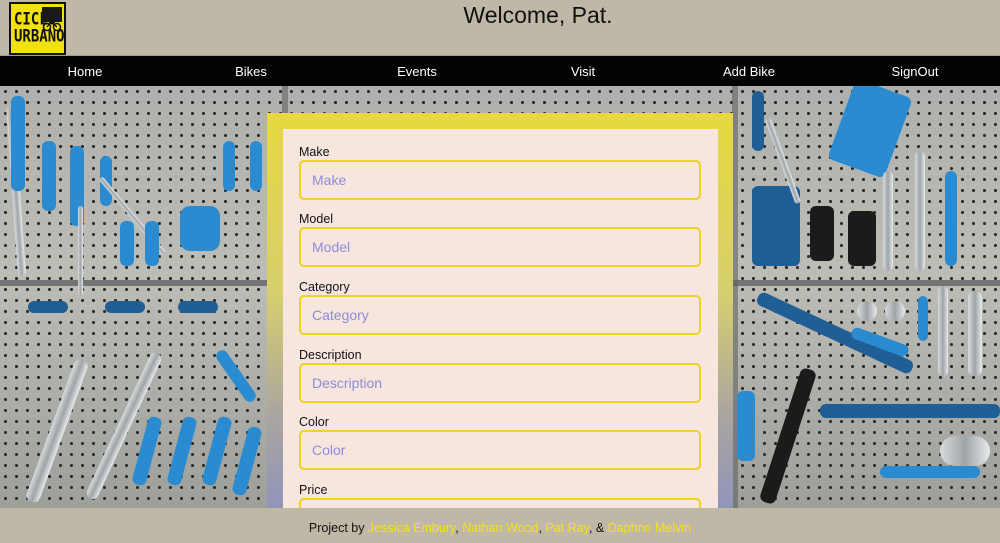 The height and width of the screenshot is (543, 1000). Describe the element at coordinates (500, 180) in the screenshot. I see `make-input` at that location.